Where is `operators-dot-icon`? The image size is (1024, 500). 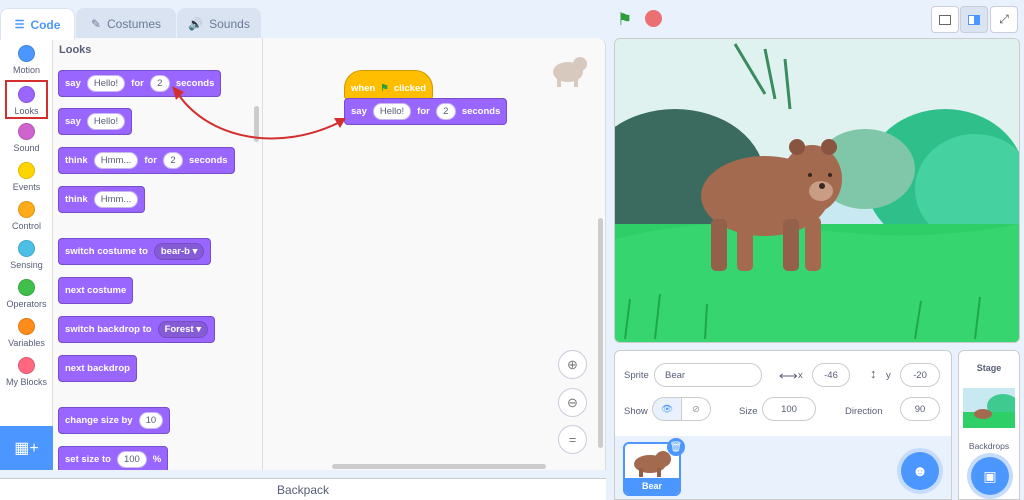
operators-dot-icon is located at coordinates (26, 287).